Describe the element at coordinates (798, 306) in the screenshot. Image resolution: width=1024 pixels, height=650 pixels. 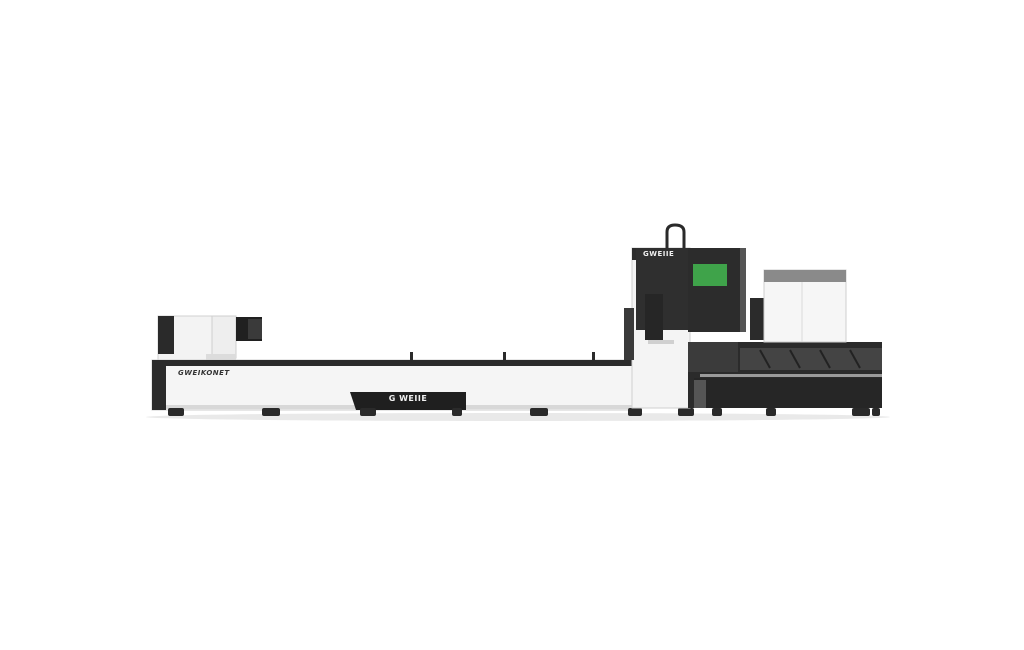
I see `electrical-cabinet` at that location.